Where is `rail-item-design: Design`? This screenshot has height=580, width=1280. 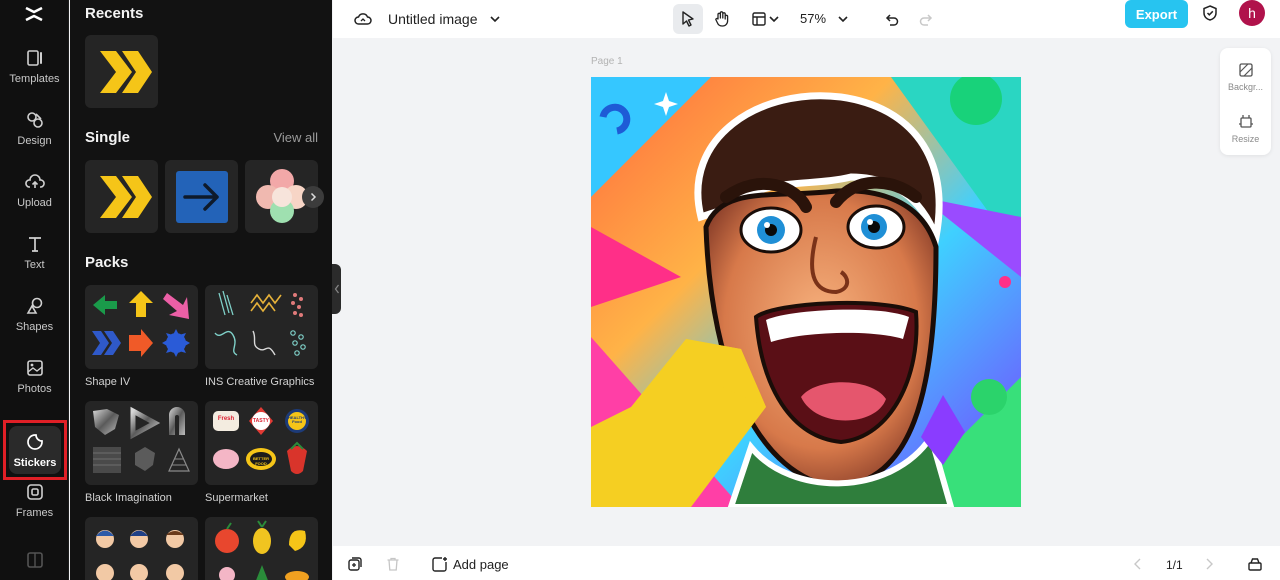 rail-item-design: Design is located at coordinates (34, 128).